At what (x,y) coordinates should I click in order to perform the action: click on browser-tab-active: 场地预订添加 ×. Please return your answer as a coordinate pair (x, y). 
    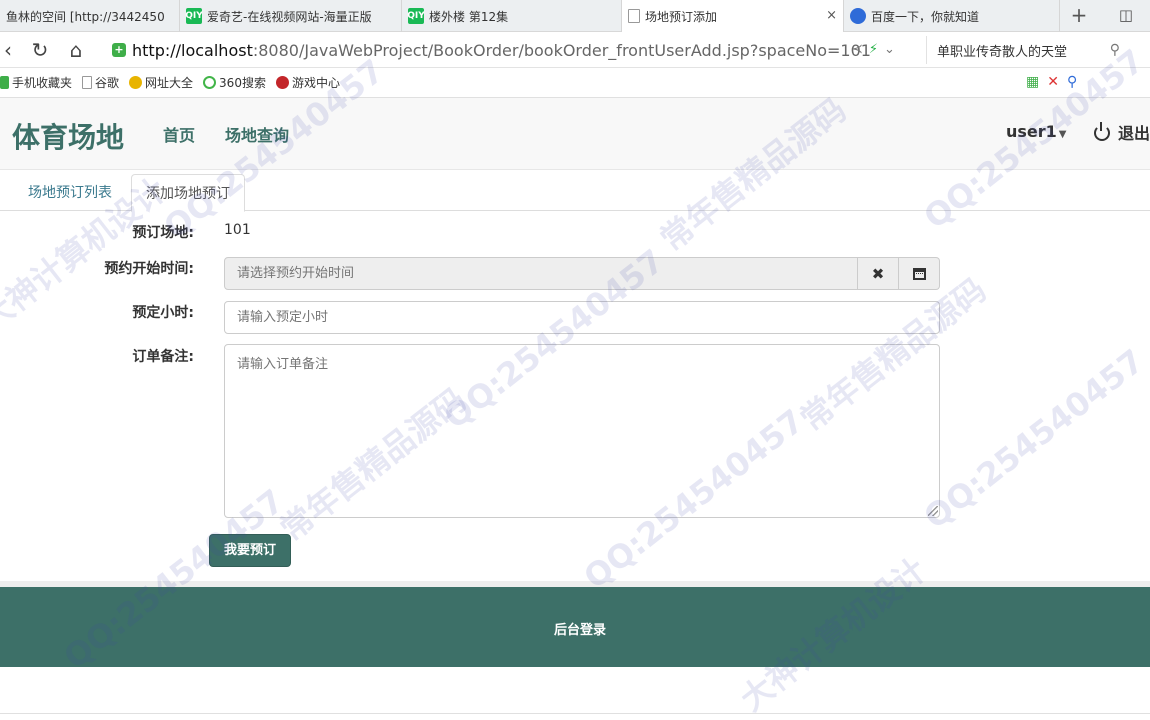
    Looking at the image, I should click on (733, 16).